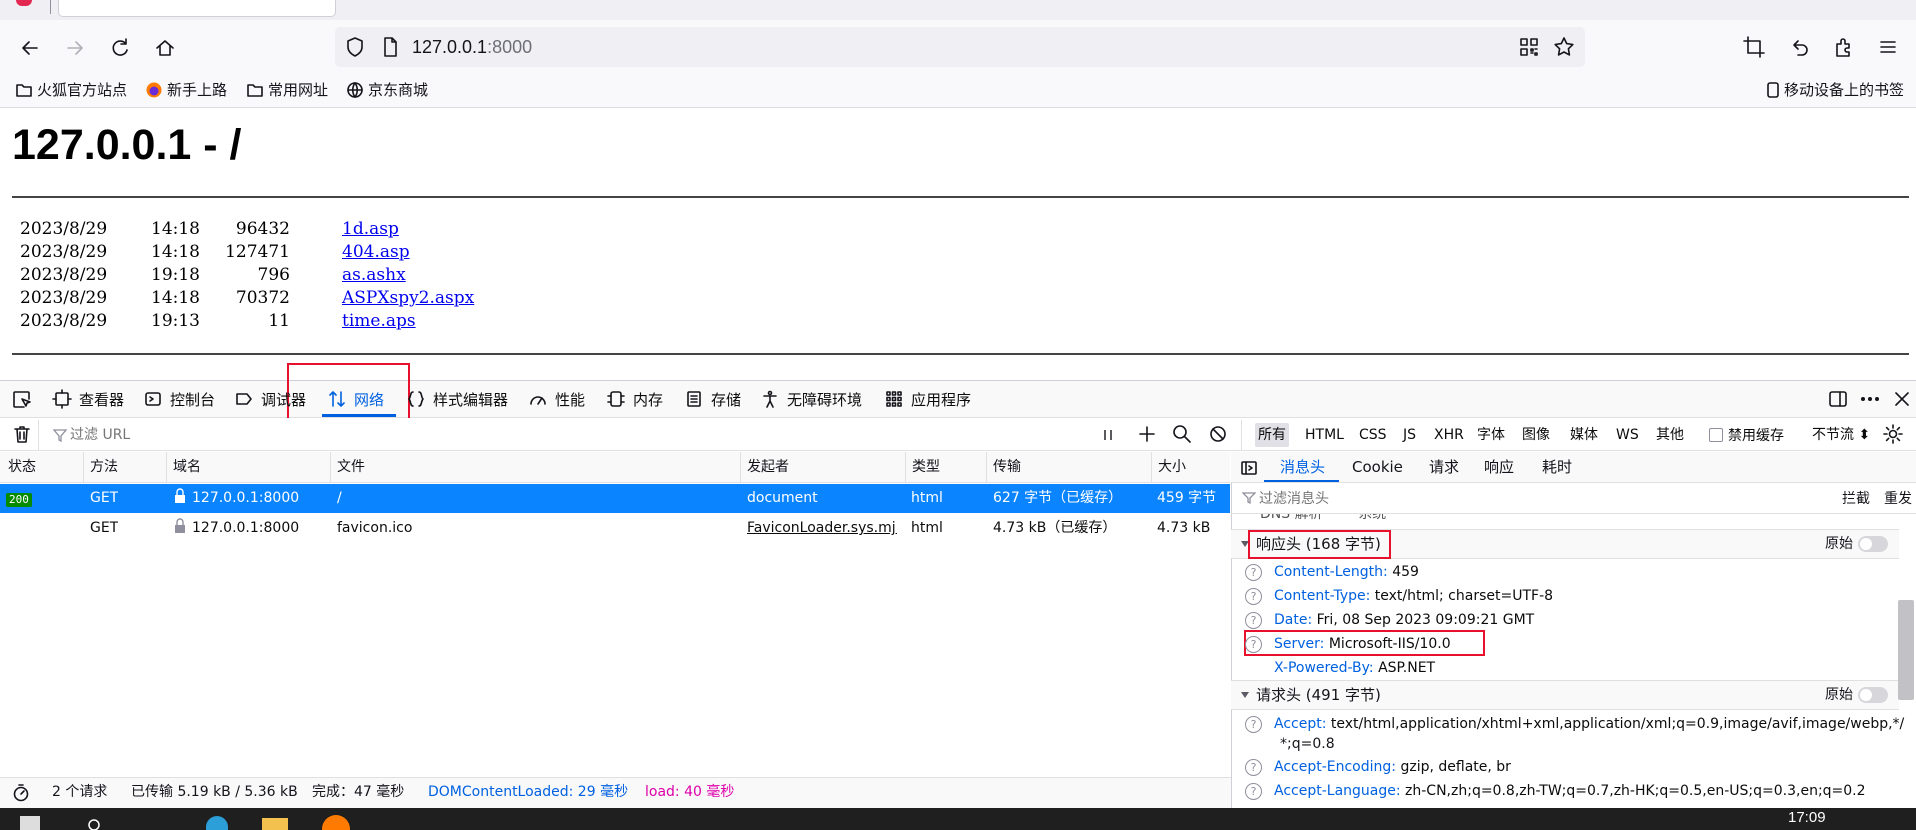  I want to click on undo-icon, so click(1798, 47).